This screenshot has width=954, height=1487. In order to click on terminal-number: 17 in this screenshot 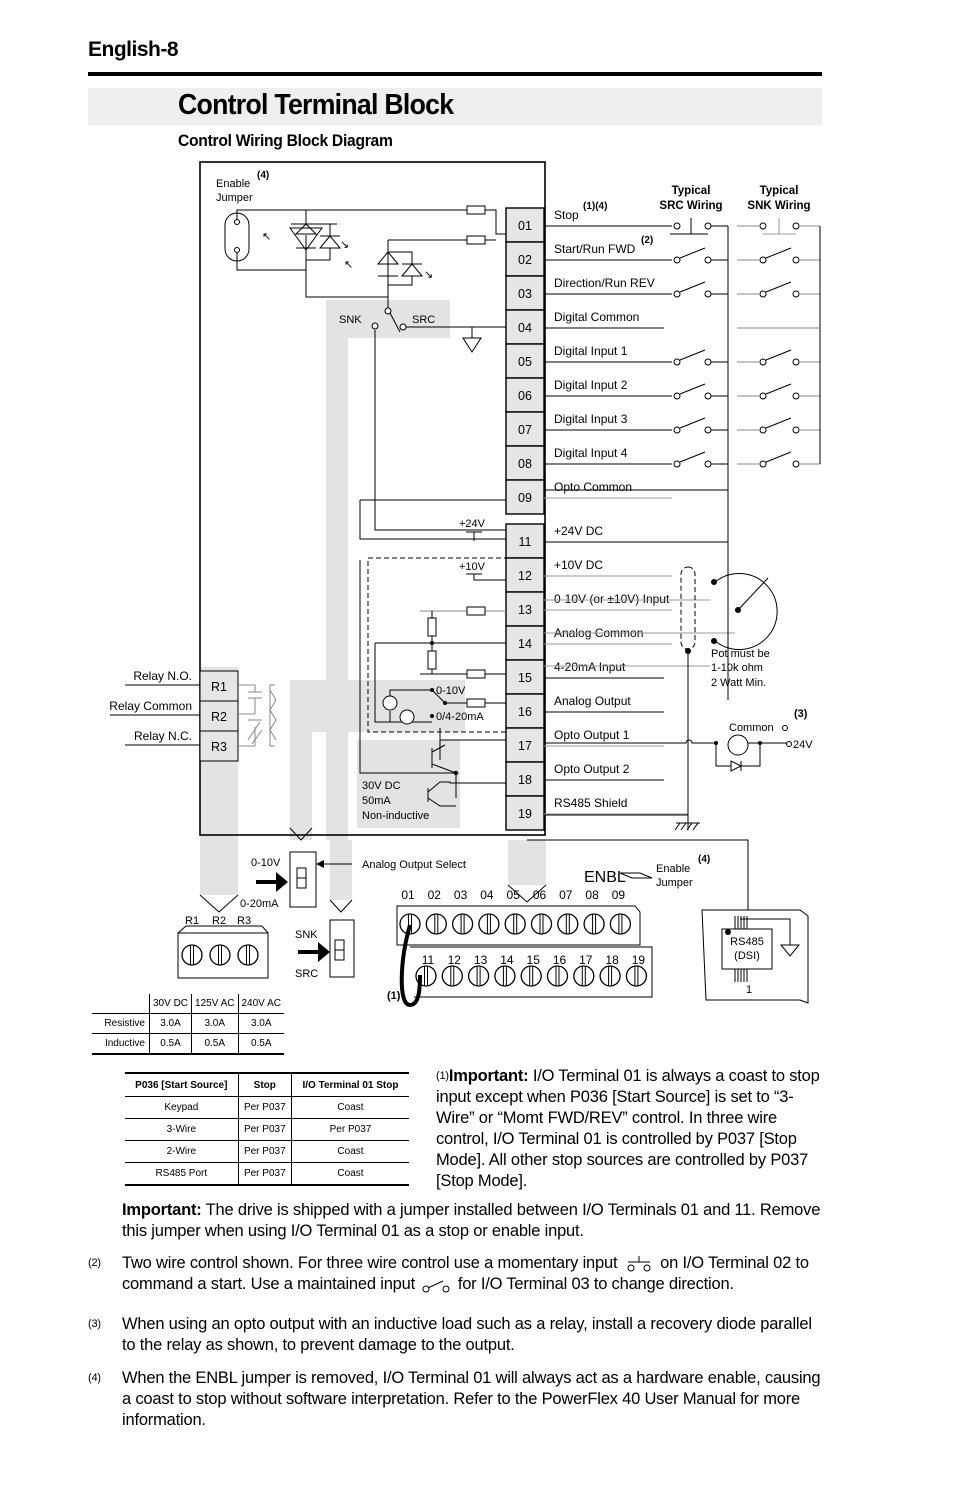, I will do `click(525, 746)`.